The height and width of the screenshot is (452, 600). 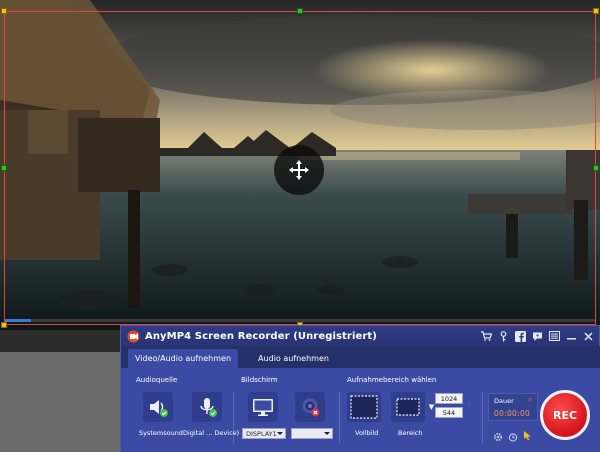 What do you see at coordinates (17, 320) in the screenshot?
I see `capture-progress-fill` at bounding box center [17, 320].